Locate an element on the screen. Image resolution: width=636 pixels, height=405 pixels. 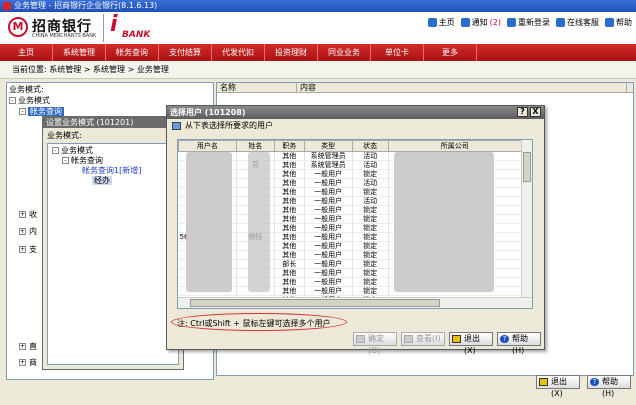
bottom-bar: 退出(X) ? 帮助(H) is located at coordinates (318, 390).